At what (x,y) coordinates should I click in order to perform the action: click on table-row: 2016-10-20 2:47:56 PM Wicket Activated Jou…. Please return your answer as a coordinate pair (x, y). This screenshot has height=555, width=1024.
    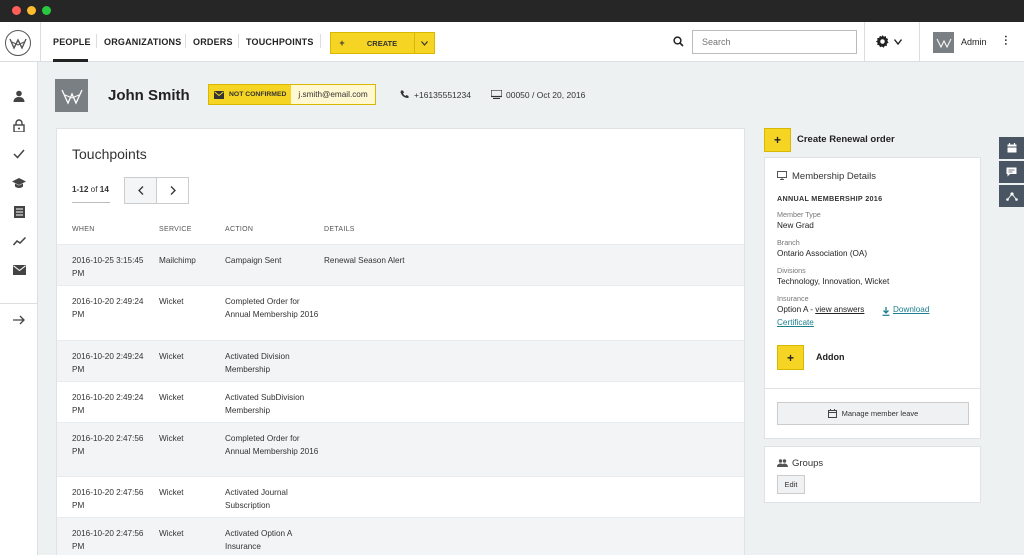
    Looking at the image, I should click on (400, 496).